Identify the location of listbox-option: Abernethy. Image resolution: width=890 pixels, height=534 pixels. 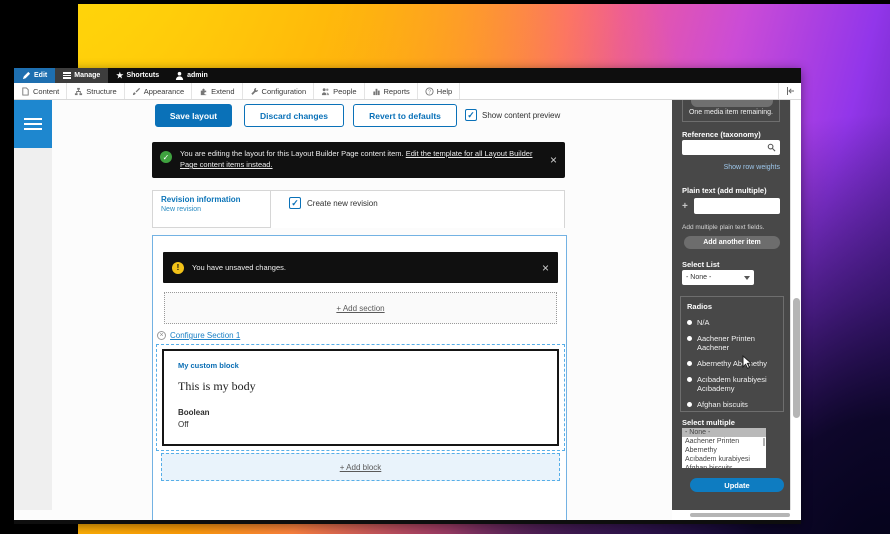
(724, 450).